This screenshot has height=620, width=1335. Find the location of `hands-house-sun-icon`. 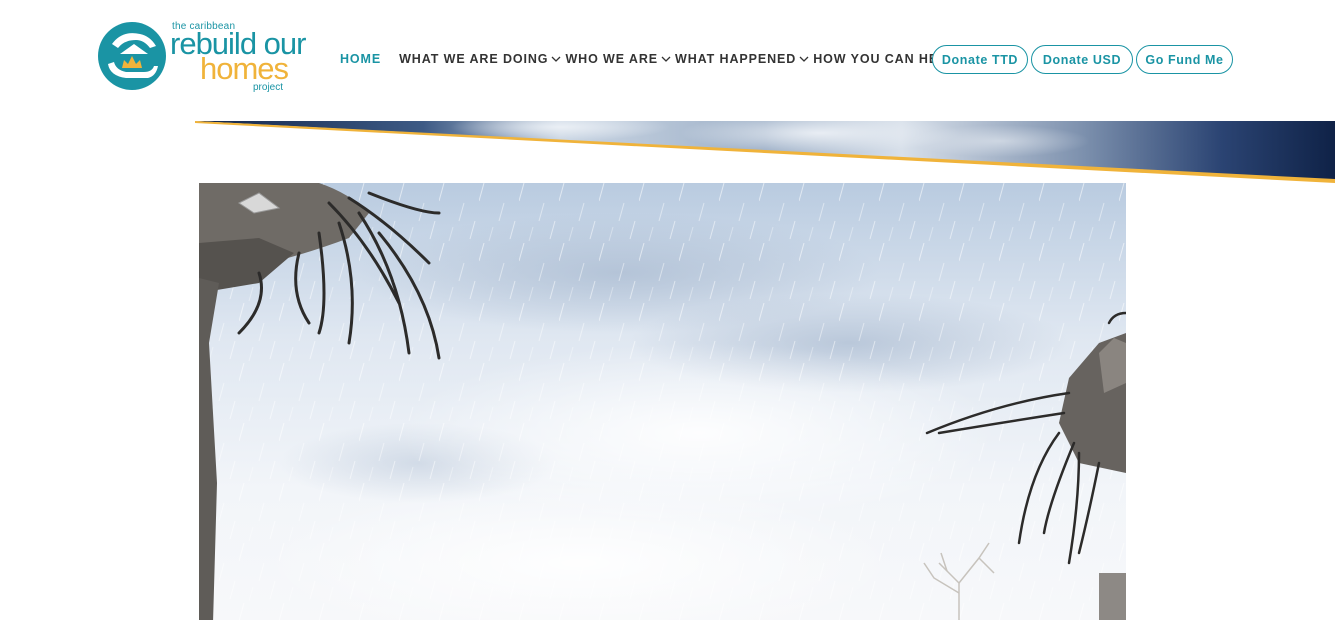

hands-house-sun-icon is located at coordinates (132, 56).